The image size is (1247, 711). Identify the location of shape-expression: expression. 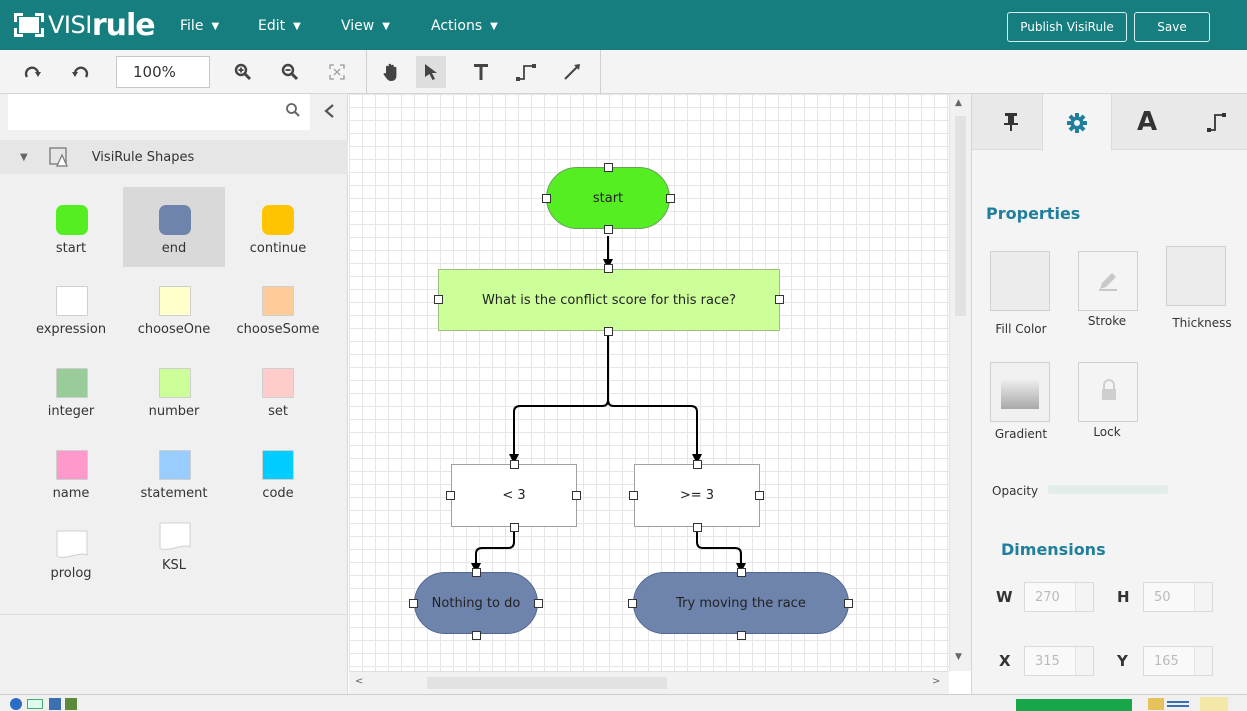
(71, 308).